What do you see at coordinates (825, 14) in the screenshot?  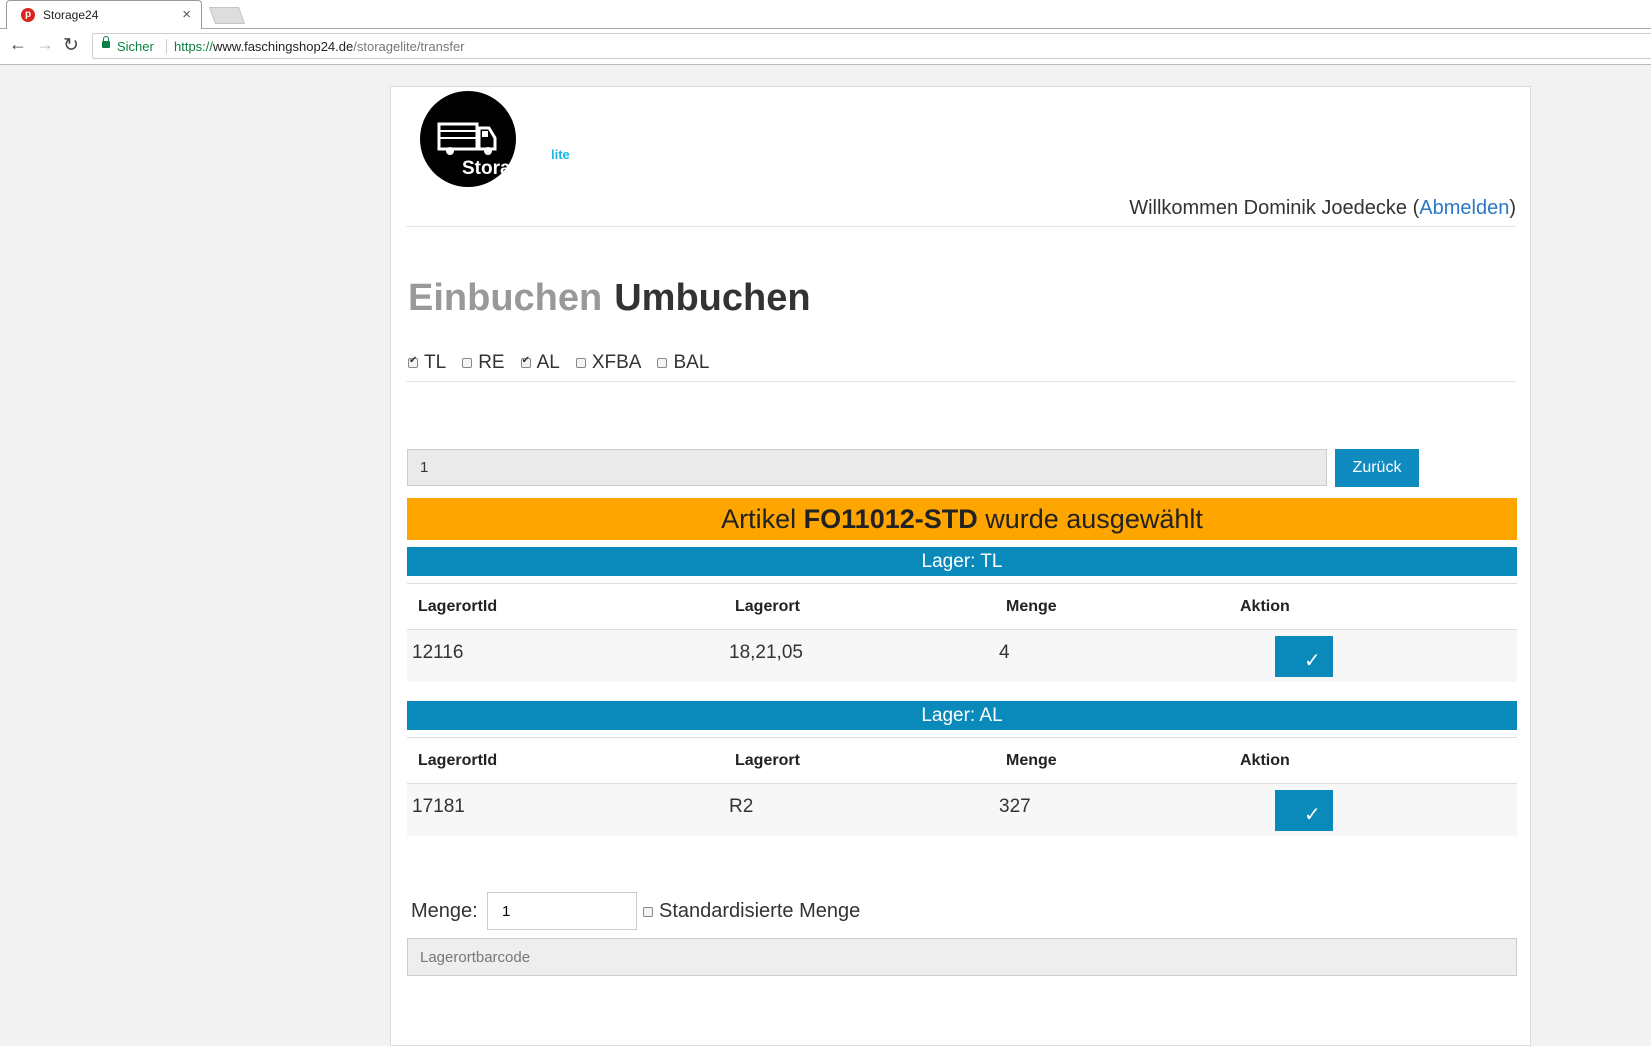 I see `browser-tabstrip: p Storage24 ×` at bounding box center [825, 14].